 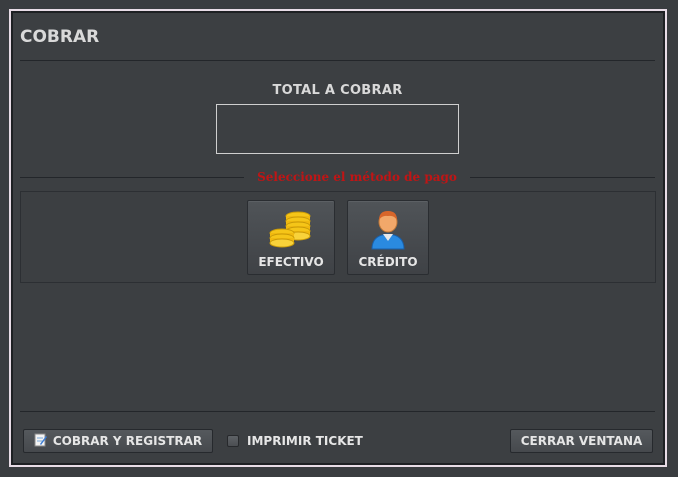 What do you see at coordinates (337, 90) in the screenshot?
I see `total-label: TOTAL A COBRAR` at bounding box center [337, 90].